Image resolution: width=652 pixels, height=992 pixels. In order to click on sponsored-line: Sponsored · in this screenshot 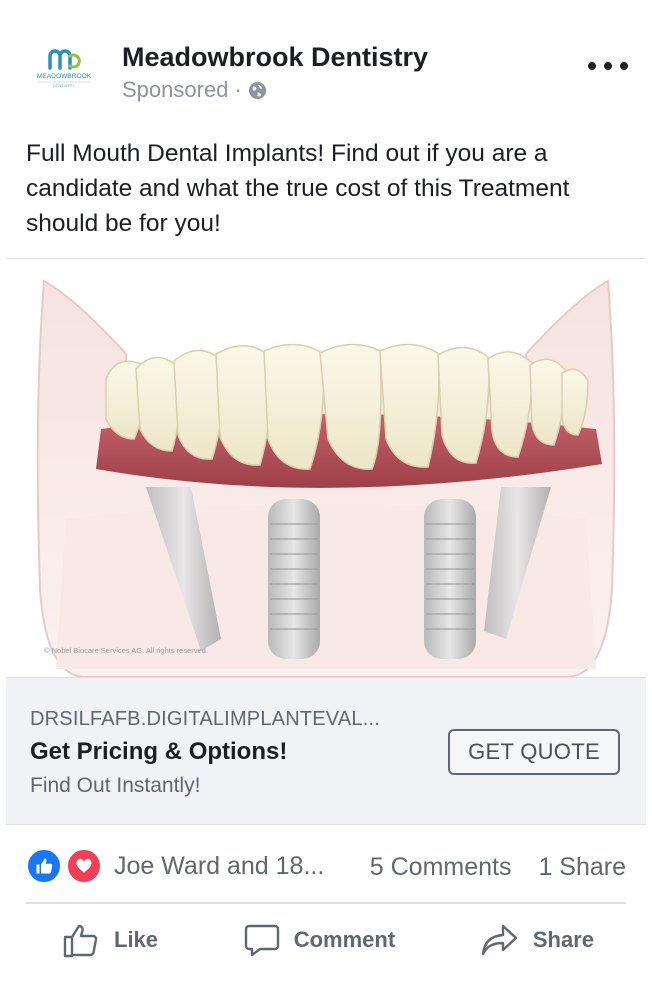, I will do `click(194, 90)`.